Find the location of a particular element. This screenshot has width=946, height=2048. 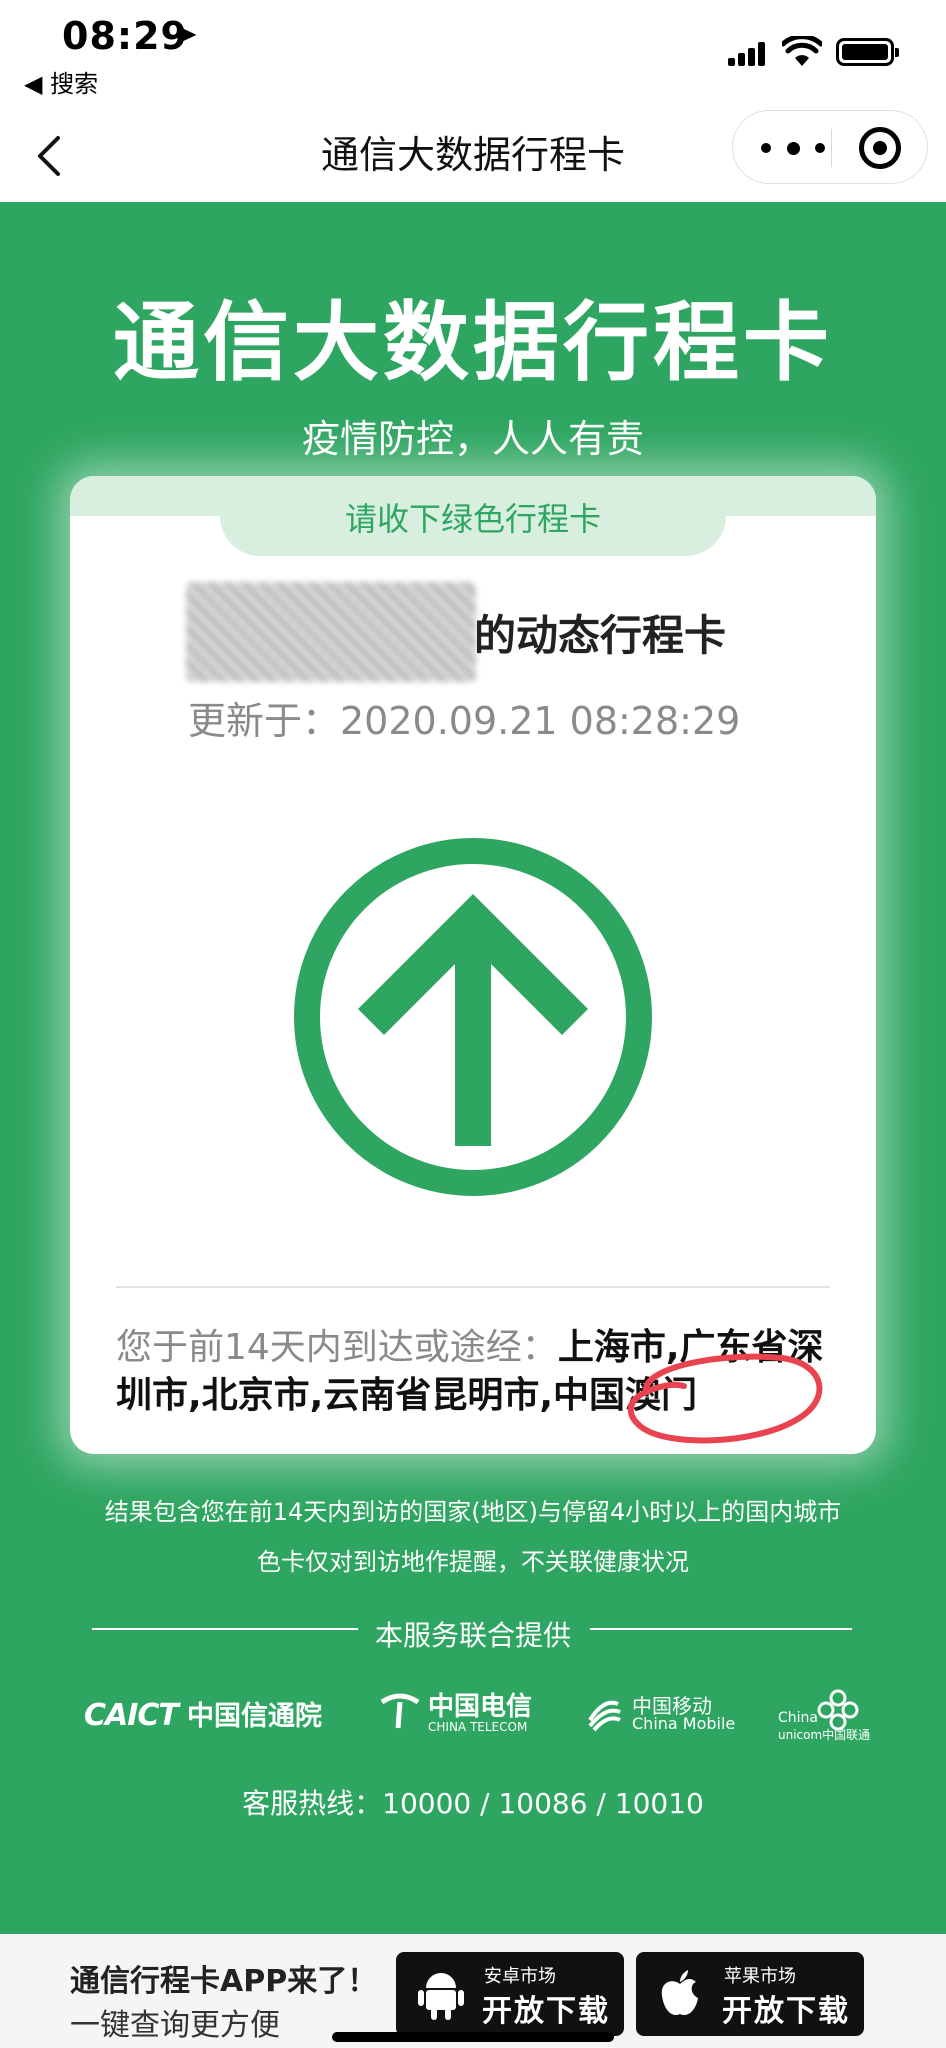

caict-logo: CAICT 中国信通院 is located at coordinates (203, 1715).